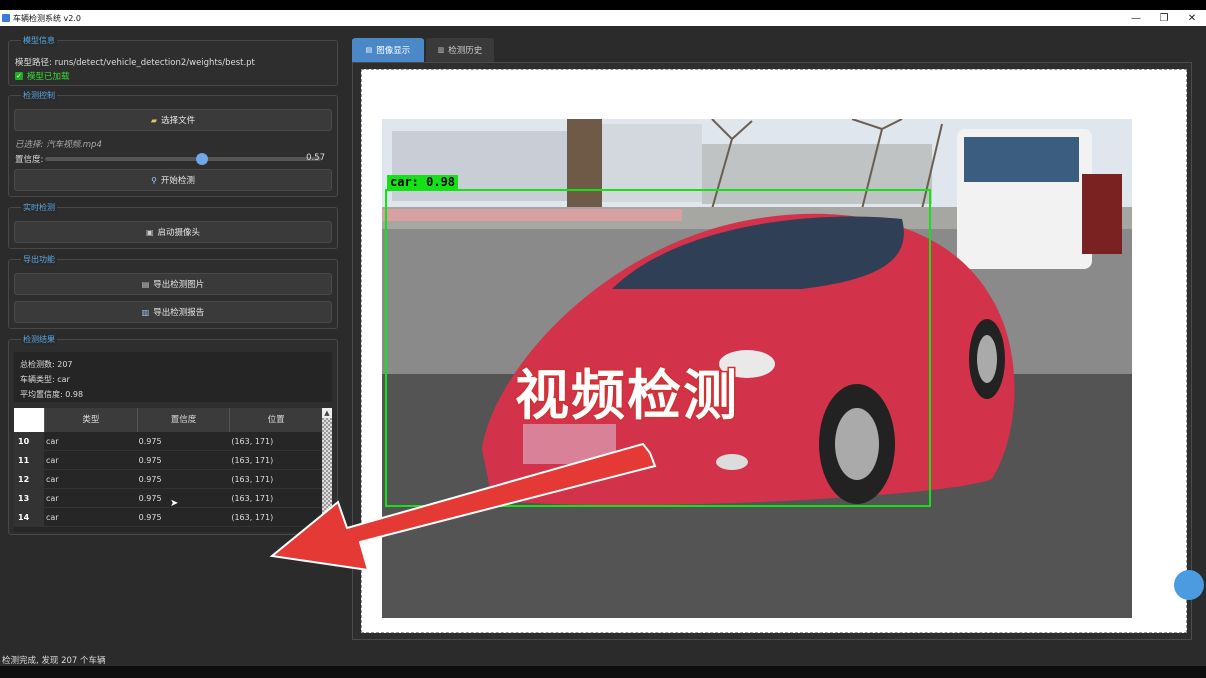 The width and height of the screenshot is (1206, 678). Describe the element at coordinates (145, 312) in the screenshot. I see `chart-icon: ▥` at that location.